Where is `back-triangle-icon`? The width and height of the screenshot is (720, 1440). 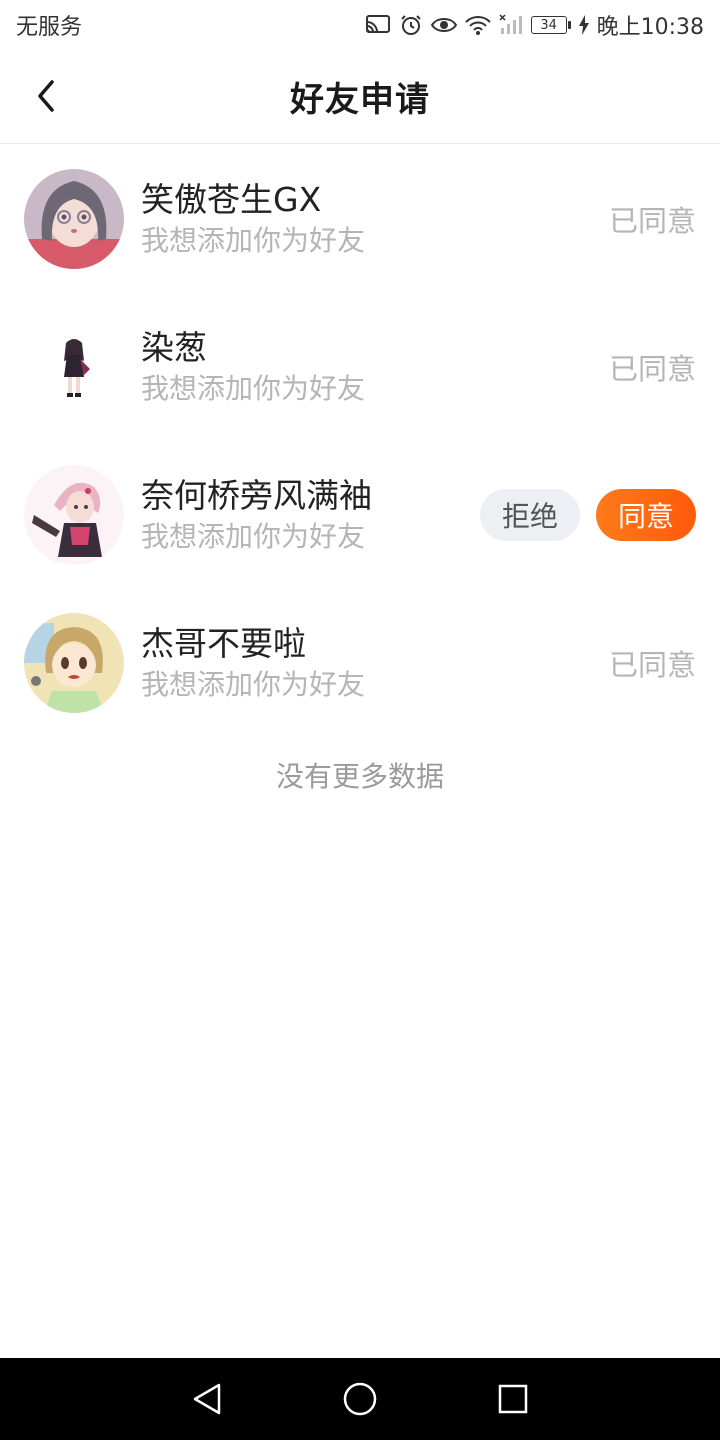
back-triangle-icon is located at coordinates (206, 1399).